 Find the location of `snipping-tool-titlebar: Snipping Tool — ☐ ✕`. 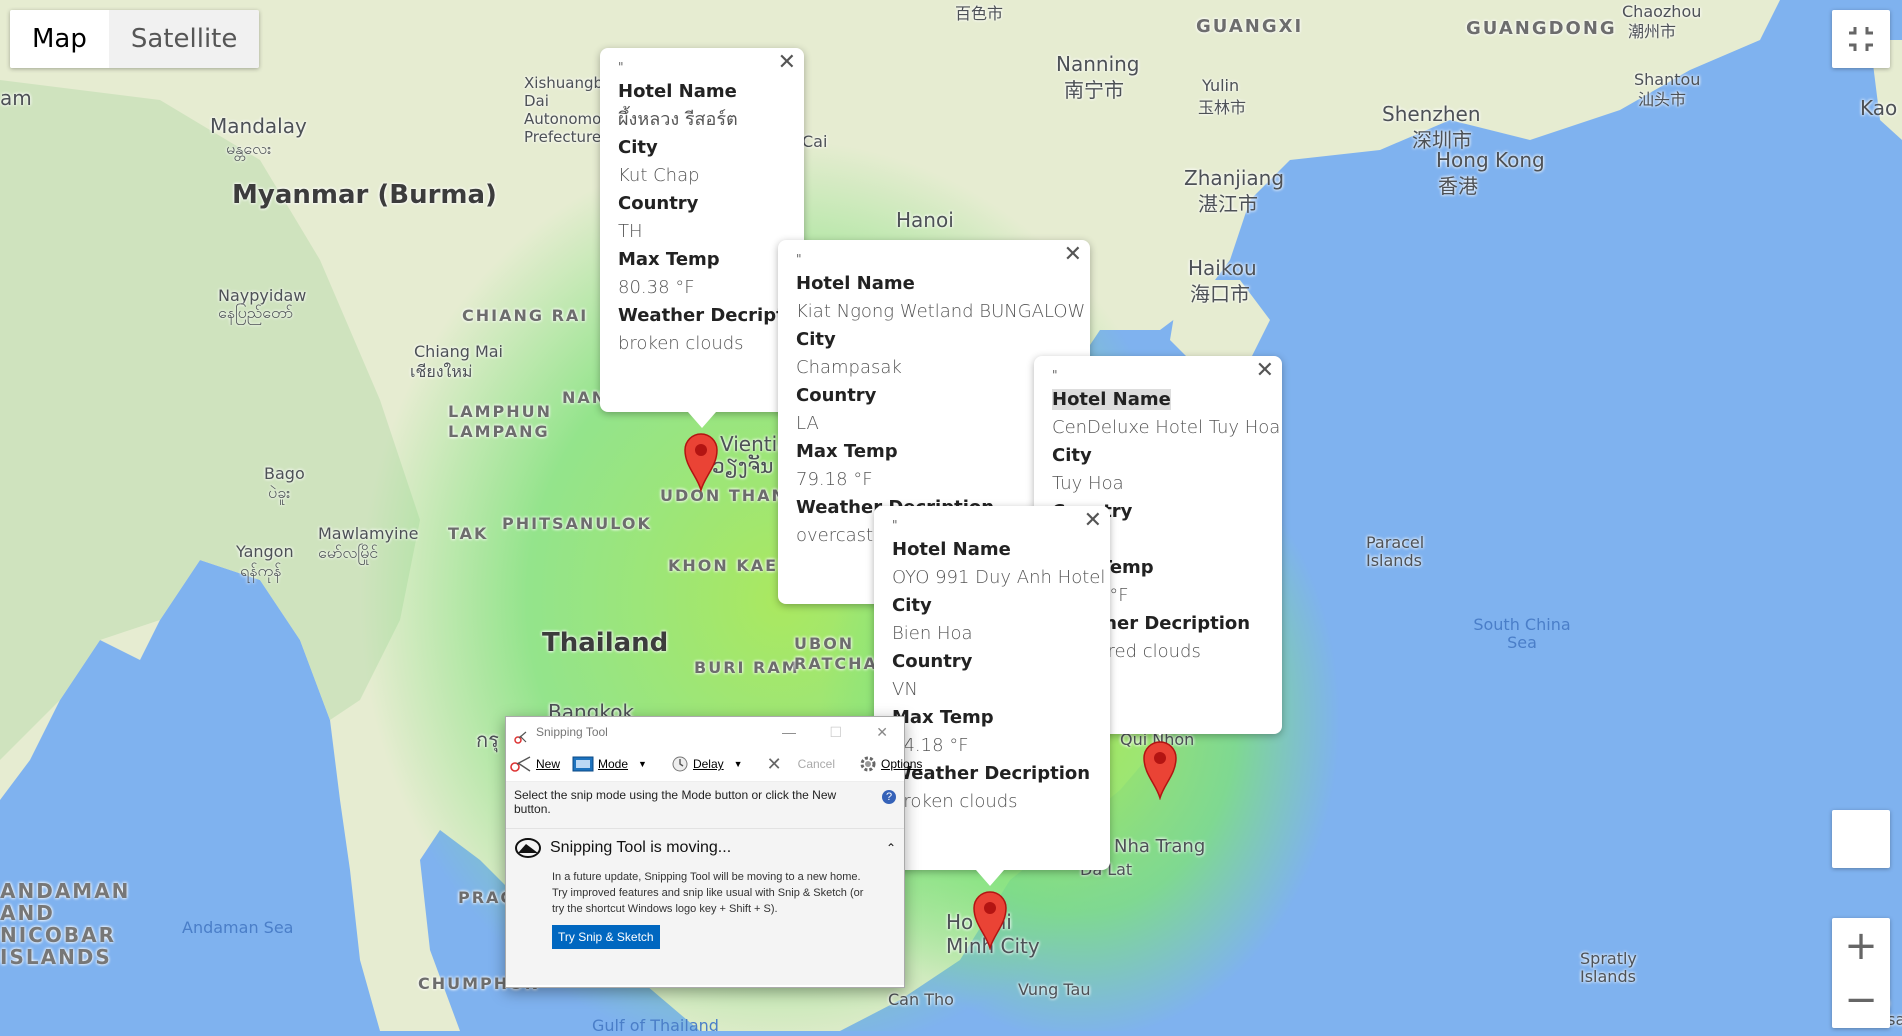

snipping-tool-titlebar: Snipping Tool — ☐ ✕ is located at coordinates (705, 732).